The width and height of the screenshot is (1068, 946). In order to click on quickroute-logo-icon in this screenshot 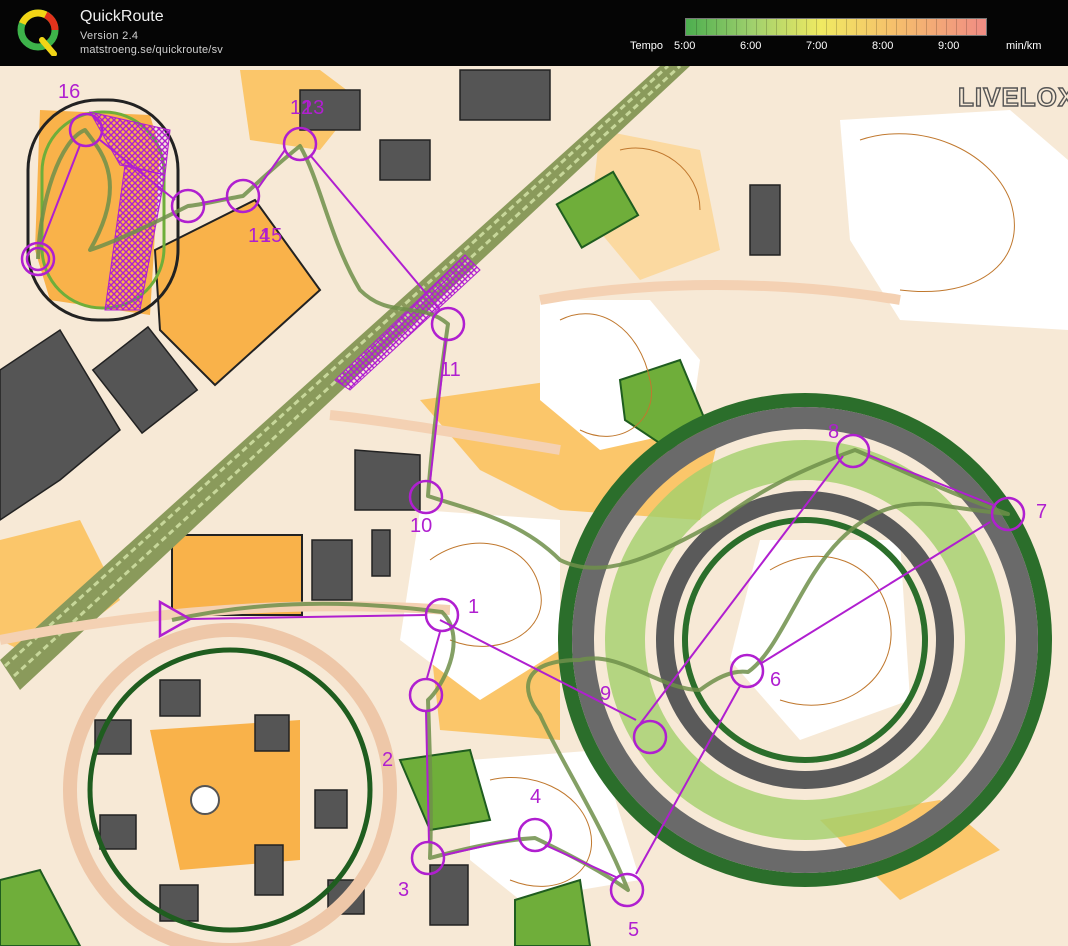, I will do `click(38, 32)`.